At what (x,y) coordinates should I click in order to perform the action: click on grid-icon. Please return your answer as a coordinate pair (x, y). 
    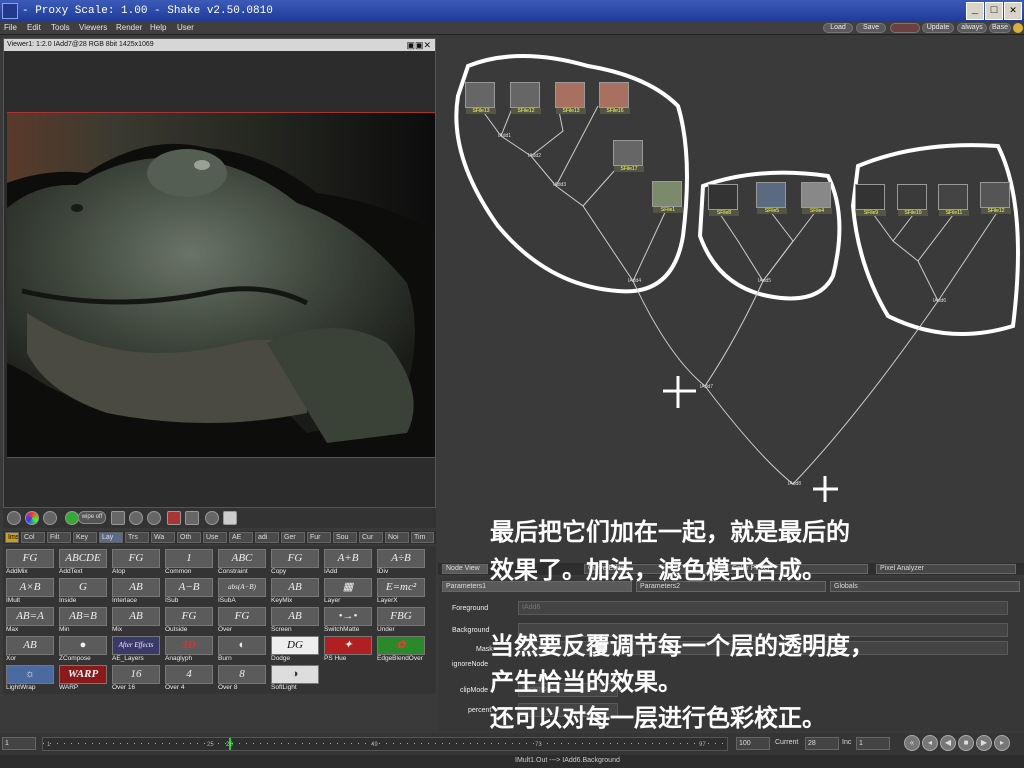
    Looking at the image, I should click on (192, 518).